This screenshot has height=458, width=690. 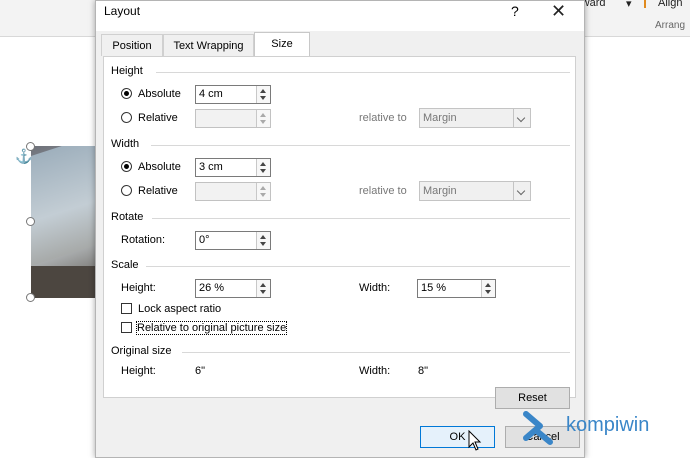 What do you see at coordinates (126, 308) in the screenshot?
I see `lock-aspect-ratio-checkbox` at bounding box center [126, 308].